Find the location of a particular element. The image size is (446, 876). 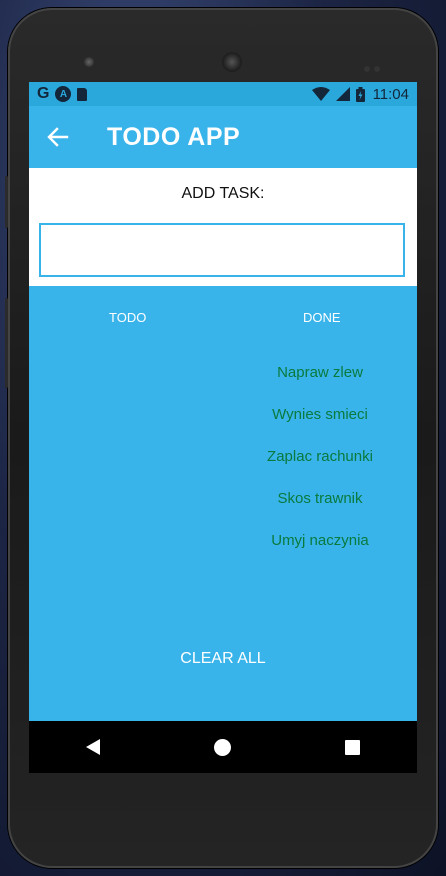

done-item: Skos trawnik is located at coordinates (320, 499).